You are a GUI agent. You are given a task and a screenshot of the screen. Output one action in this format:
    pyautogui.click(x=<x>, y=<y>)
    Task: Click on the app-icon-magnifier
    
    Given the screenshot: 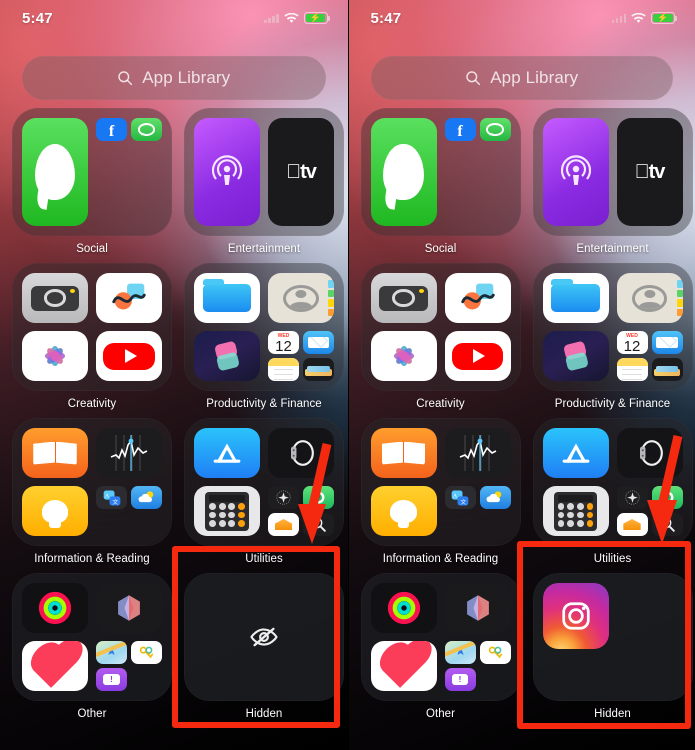 What is the action you would take?
    pyautogui.click(x=318, y=524)
    